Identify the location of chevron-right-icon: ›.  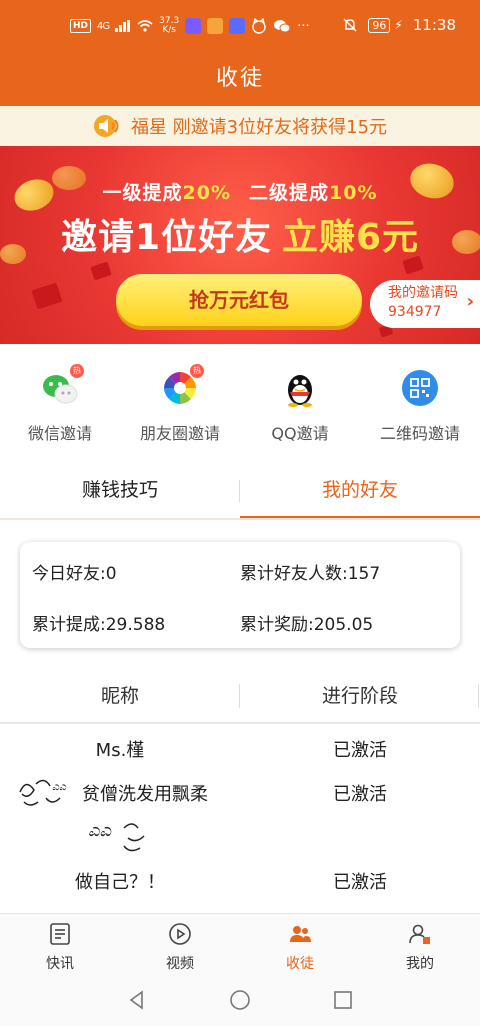
(470, 301).